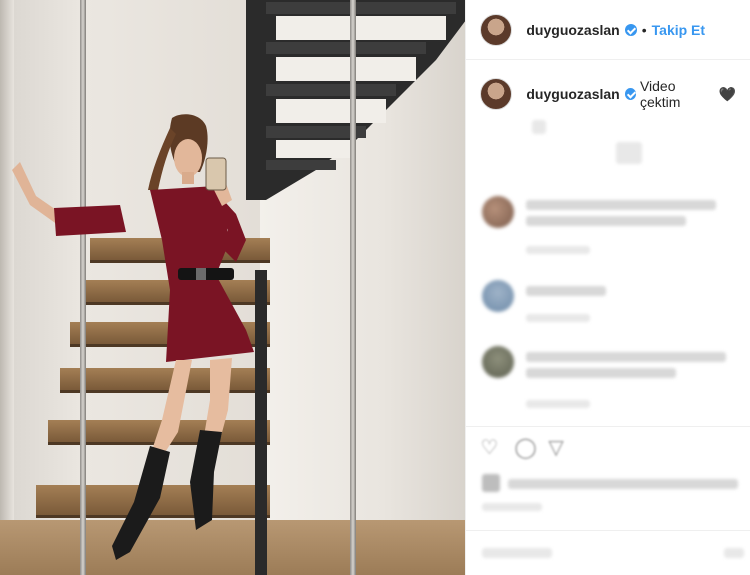  I want to click on blurred-comment-input, so click(517, 553).